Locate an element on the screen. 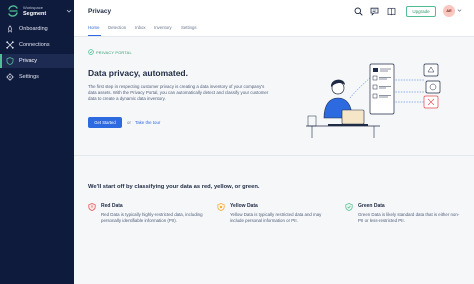 The width and height of the screenshot is (474, 284). tab-inventory: Inventory is located at coordinates (163, 27).